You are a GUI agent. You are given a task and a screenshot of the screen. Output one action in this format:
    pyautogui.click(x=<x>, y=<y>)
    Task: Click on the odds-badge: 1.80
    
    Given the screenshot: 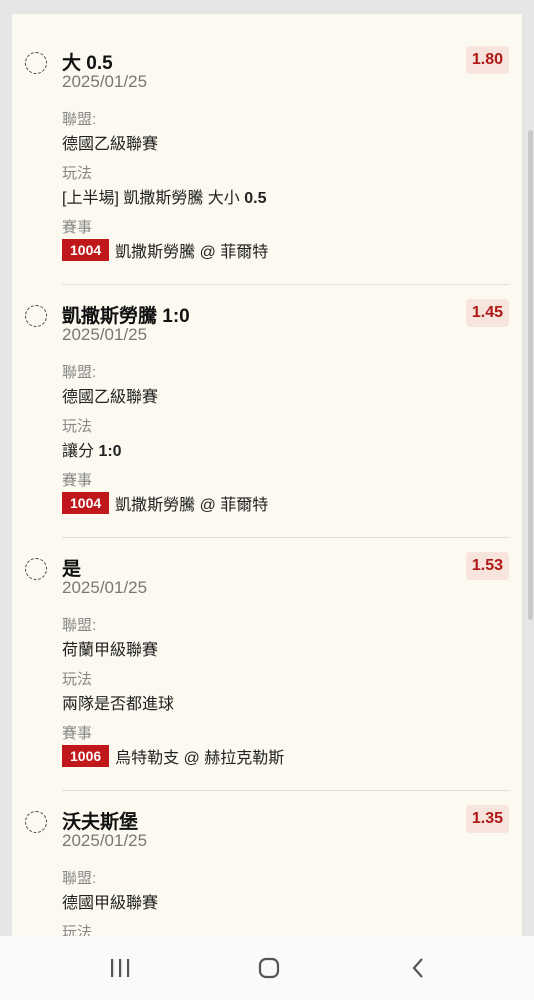 What is the action you would take?
    pyautogui.click(x=487, y=60)
    